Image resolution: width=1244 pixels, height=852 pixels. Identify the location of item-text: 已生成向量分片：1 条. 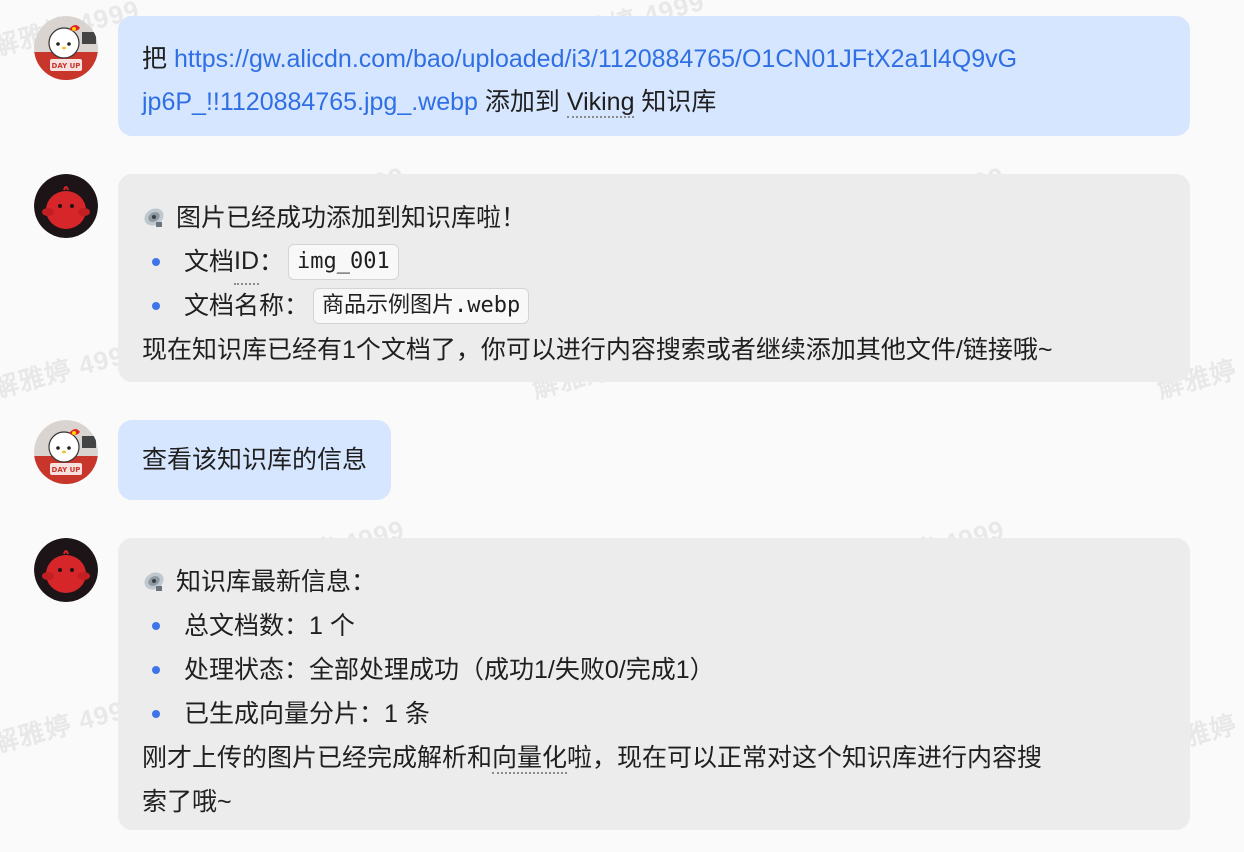
(307, 714).